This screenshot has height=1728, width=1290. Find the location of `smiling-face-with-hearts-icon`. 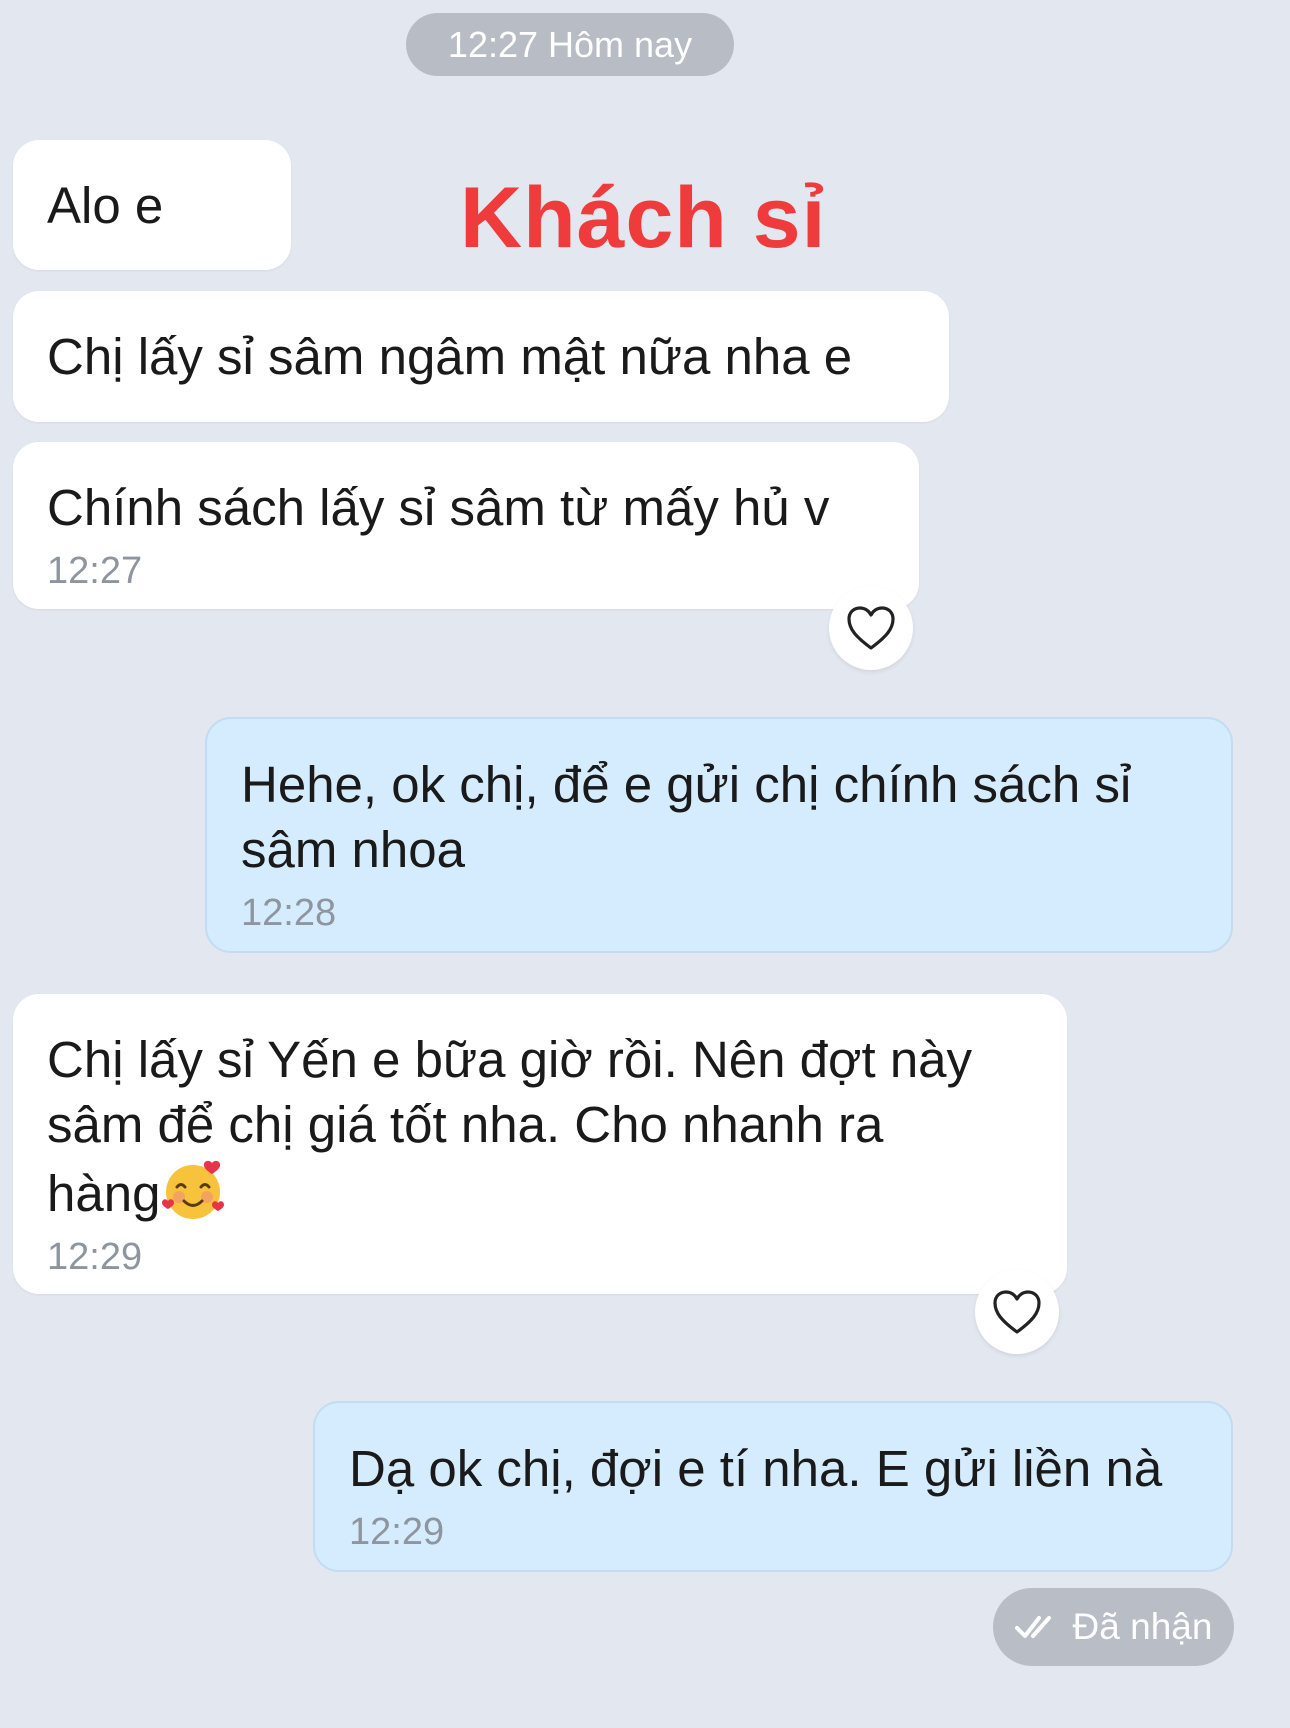

smiling-face-with-hearts-icon is located at coordinates (193, 1189).